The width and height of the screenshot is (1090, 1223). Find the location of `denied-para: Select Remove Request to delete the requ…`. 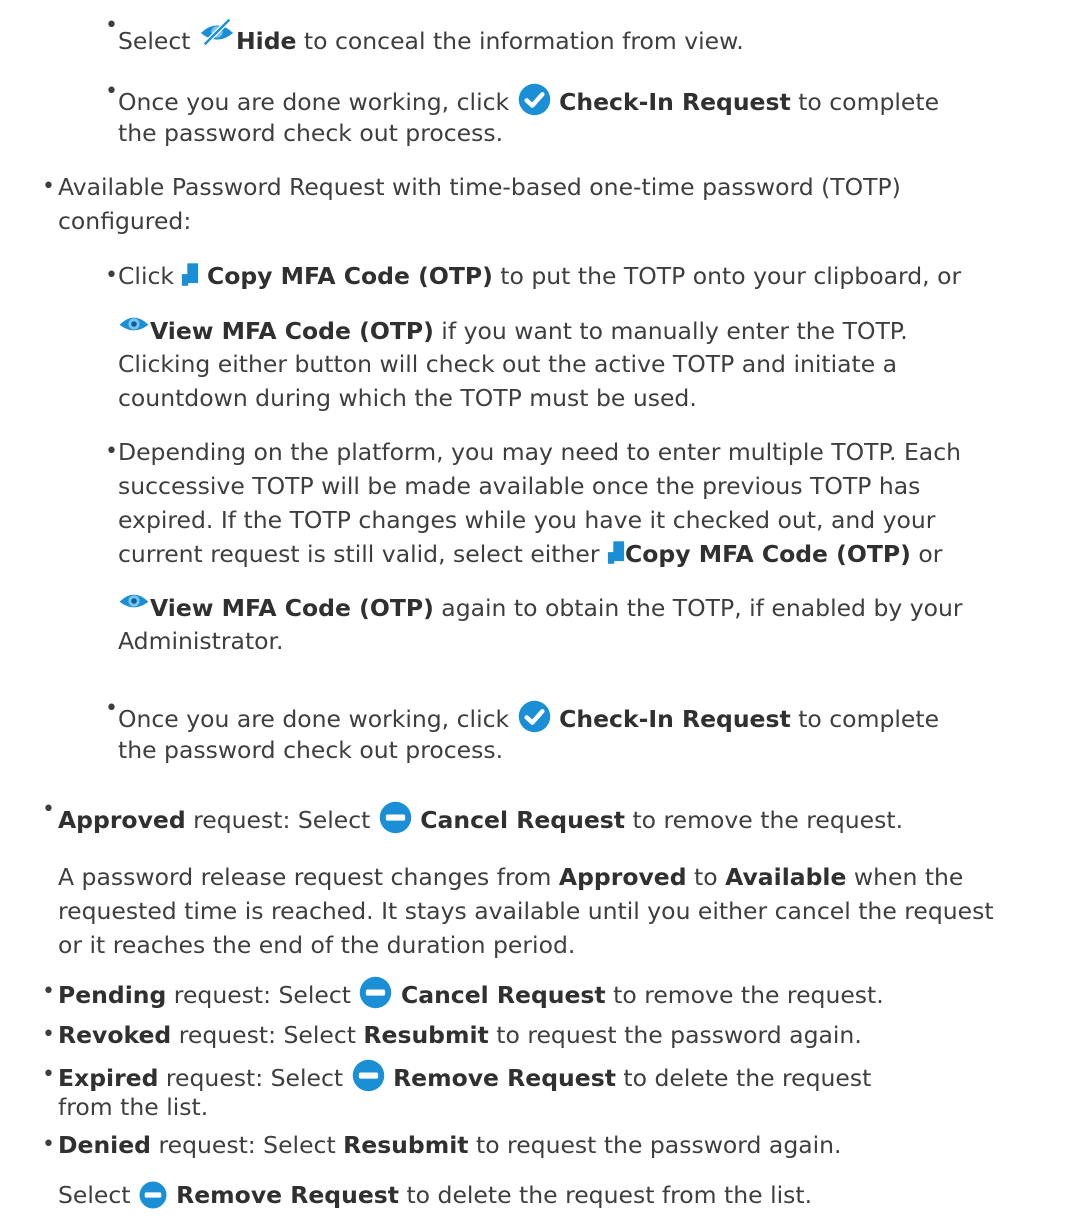

denied-para: Select Remove Request to delete the requ… is located at coordinates (435, 1195).